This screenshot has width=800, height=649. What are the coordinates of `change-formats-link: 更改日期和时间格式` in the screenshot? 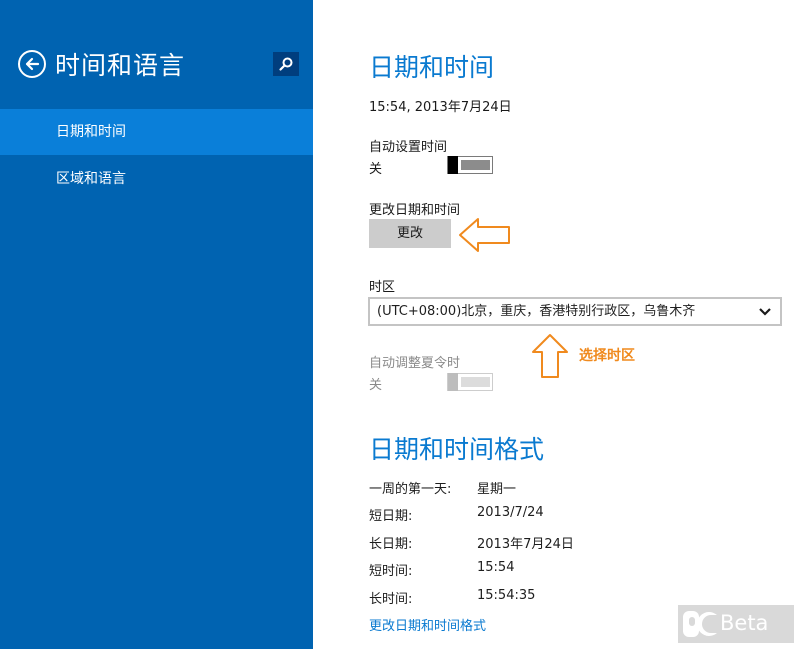 It's located at (427, 624).